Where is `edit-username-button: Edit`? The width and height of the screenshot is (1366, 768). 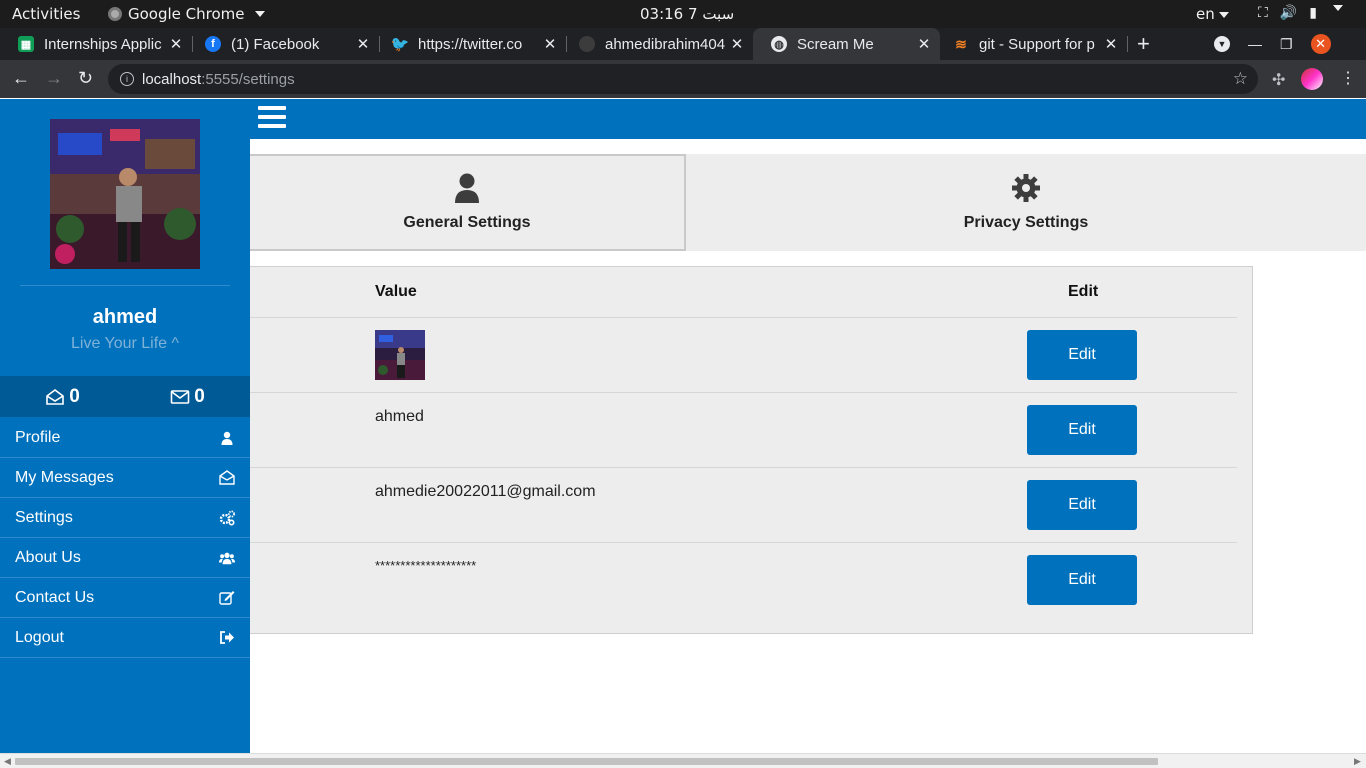
edit-username-button: Edit is located at coordinates (1082, 430).